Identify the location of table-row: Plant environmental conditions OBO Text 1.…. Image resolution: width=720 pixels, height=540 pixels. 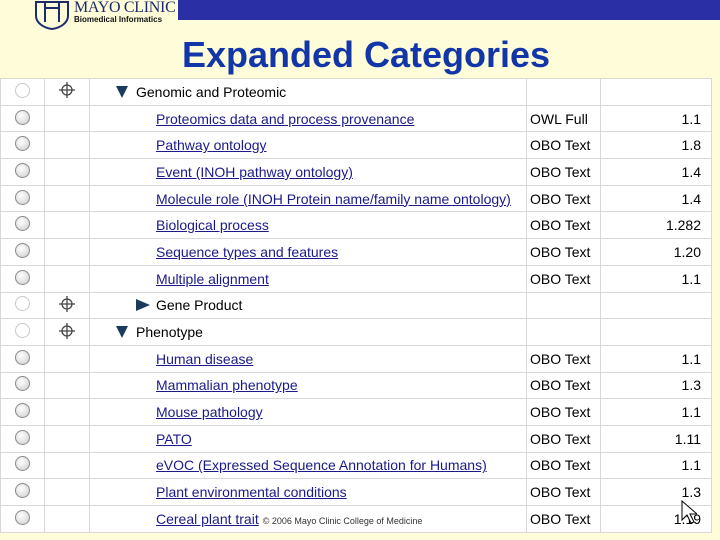
(356, 492).